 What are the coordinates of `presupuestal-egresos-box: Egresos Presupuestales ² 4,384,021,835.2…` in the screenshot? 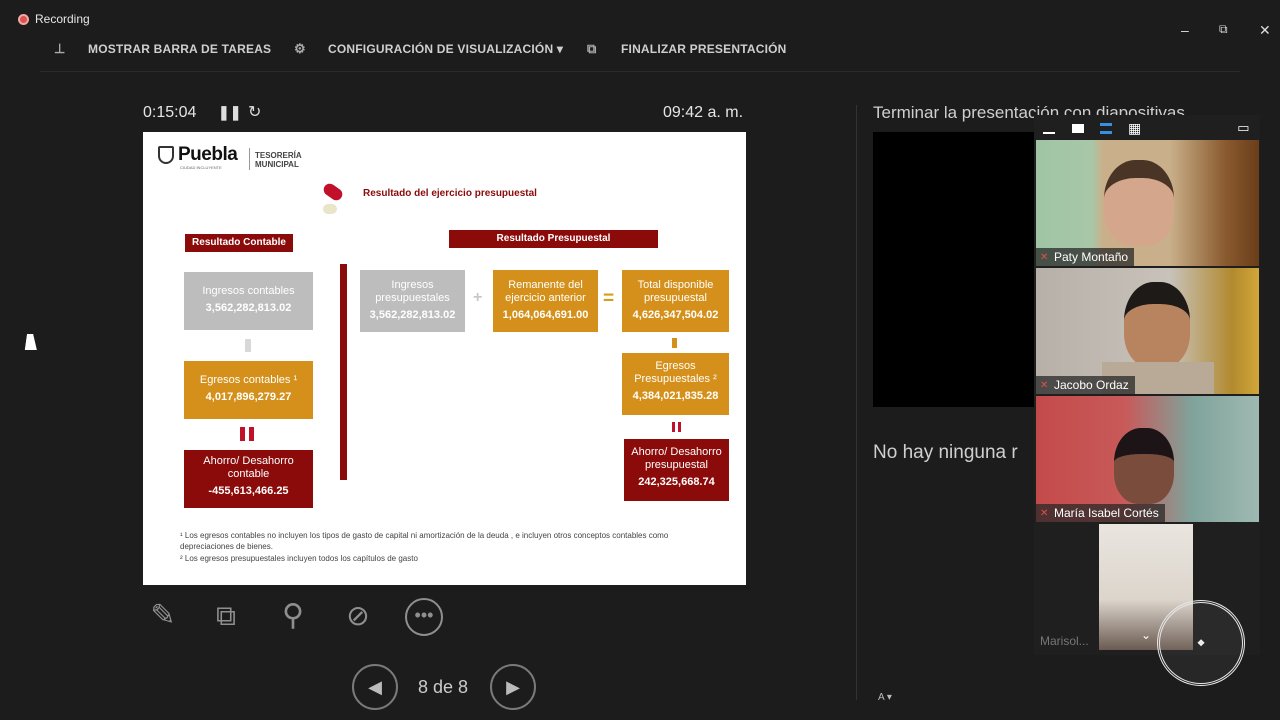 It's located at (675, 384).